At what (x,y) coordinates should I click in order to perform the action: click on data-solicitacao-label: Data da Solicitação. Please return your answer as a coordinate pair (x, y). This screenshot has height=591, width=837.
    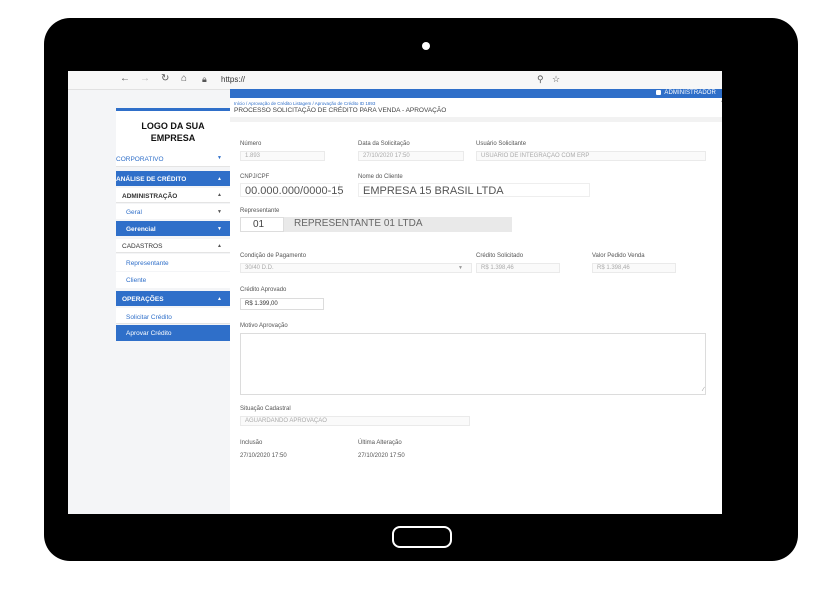
    Looking at the image, I should click on (384, 144).